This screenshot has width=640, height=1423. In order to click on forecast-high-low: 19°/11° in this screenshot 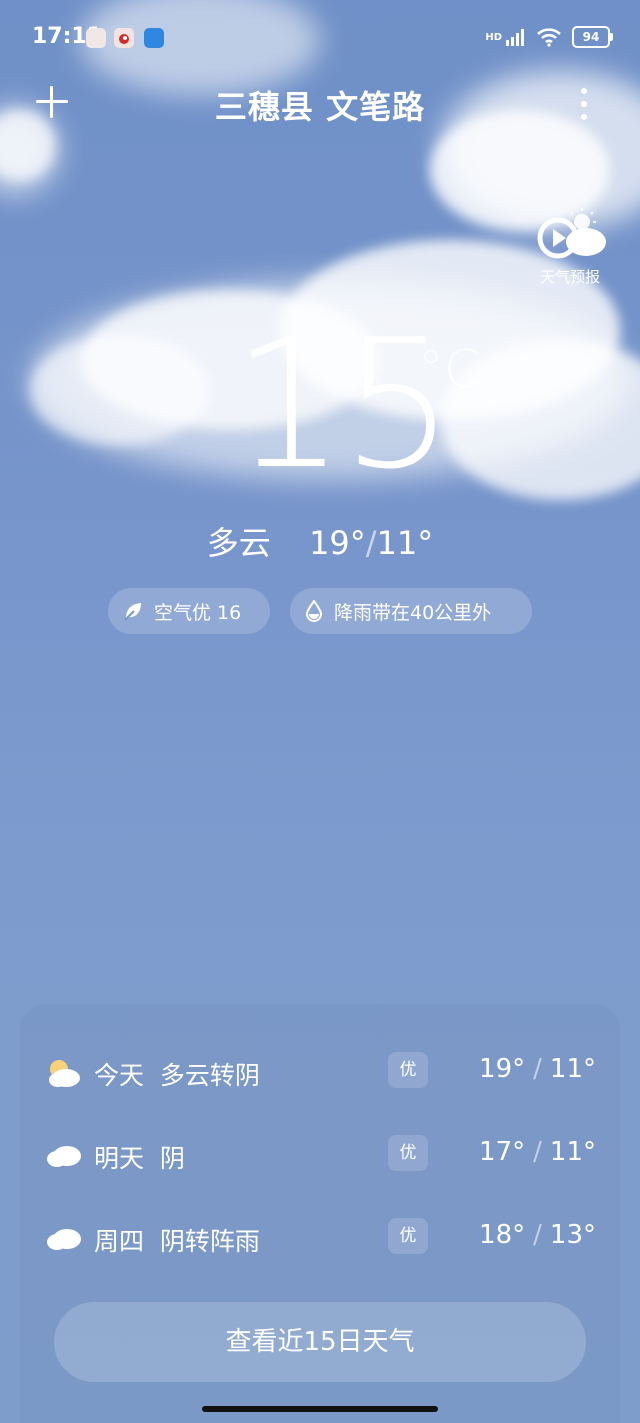, I will do `click(537, 1069)`.